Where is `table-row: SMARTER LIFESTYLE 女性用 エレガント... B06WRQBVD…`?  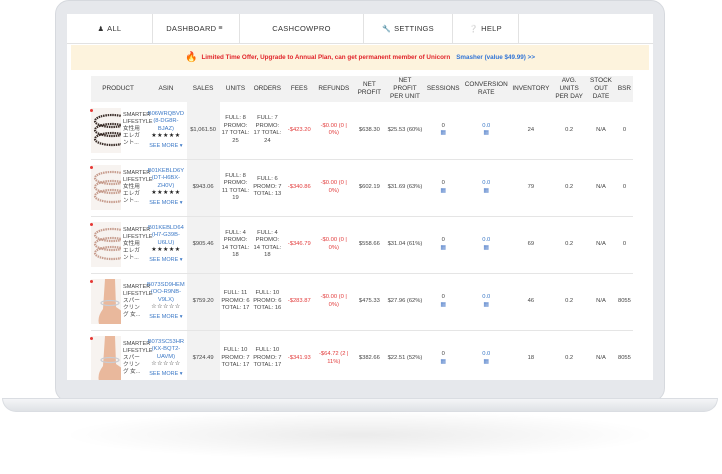 table-row: SMARTER LIFESTYLE 女性用 エレガント... B06WRQBVD… is located at coordinates (361, 131).